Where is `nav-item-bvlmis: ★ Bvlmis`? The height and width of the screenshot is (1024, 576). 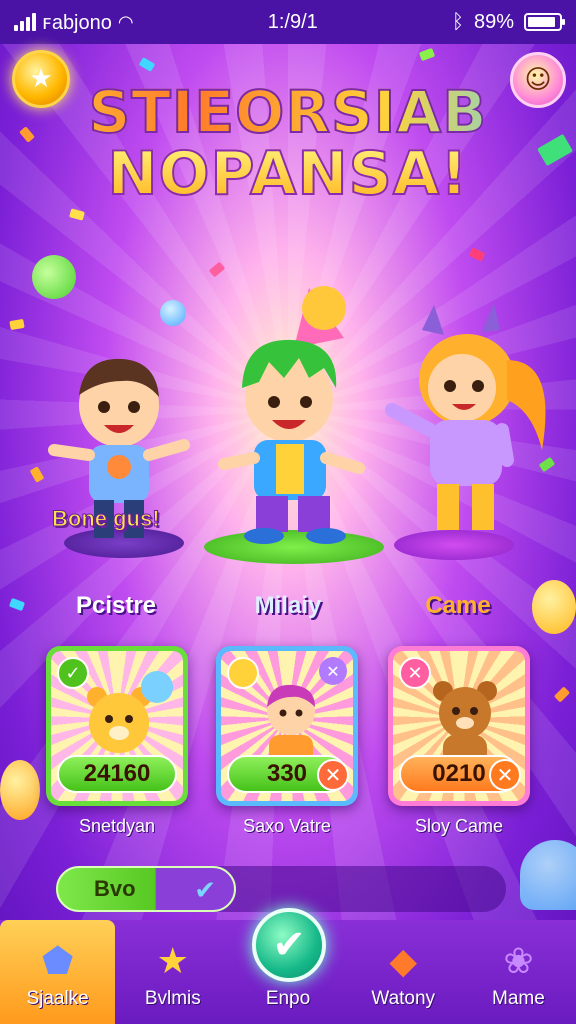
nav-item-bvlmis: ★ Bvlmis is located at coordinates (172, 972).